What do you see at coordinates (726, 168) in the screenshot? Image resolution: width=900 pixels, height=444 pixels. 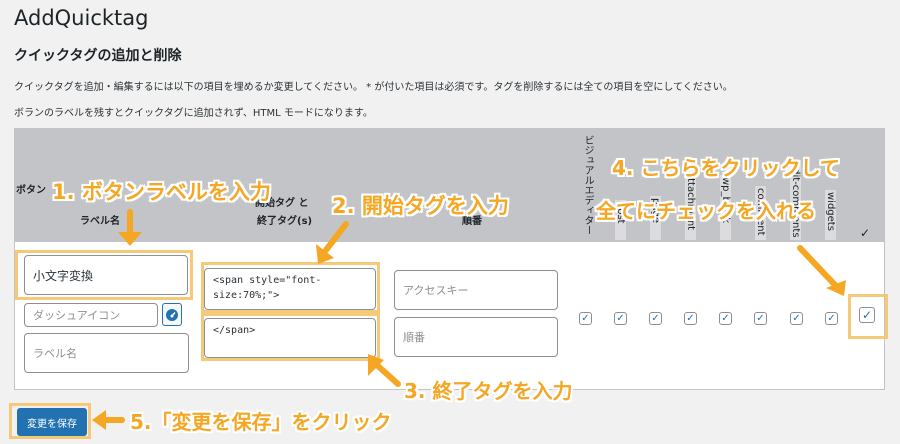 I see `annotation-step4-line1: 4. こちらをクリックして` at bounding box center [726, 168].